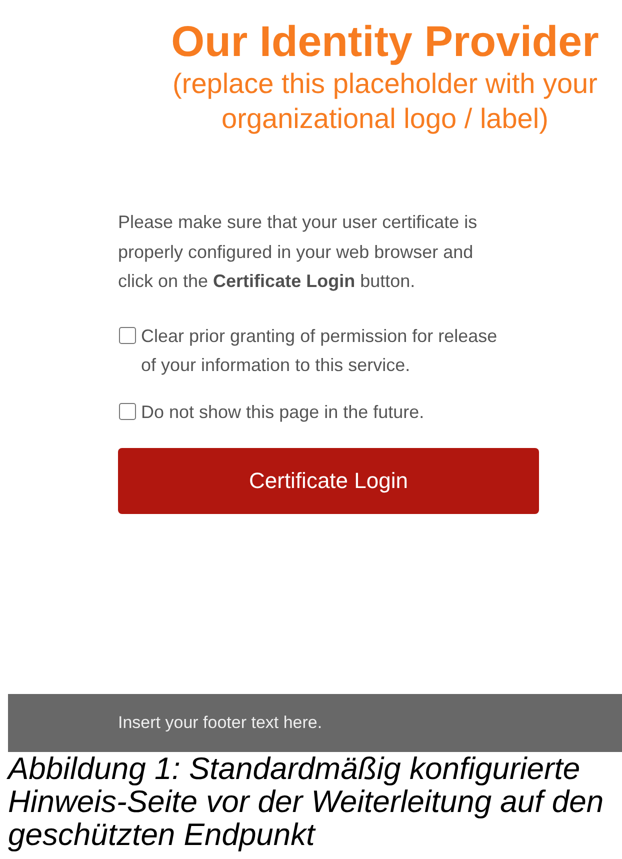 The height and width of the screenshot is (859, 622). What do you see at coordinates (298, 252) in the screenshot?
I see `instructions-text: Please make sure that your user certificate is properly configured in your web browser and click on the Certificate Login button.` at bounding box center [298, 252].